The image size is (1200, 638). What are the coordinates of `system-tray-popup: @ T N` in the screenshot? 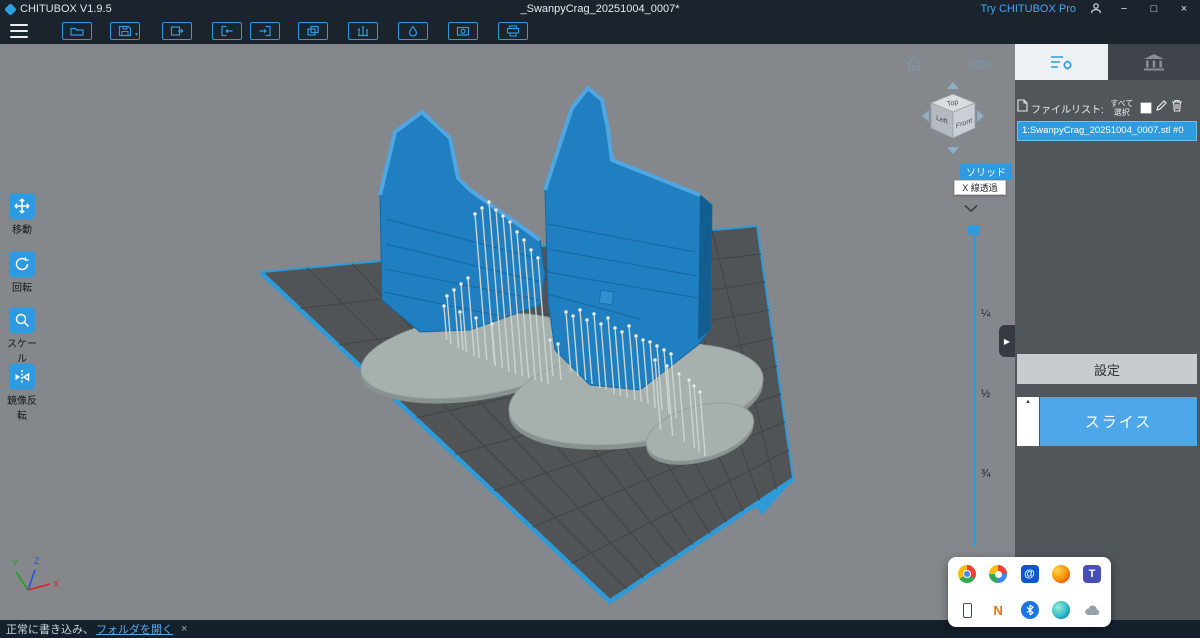 It's located at (1029, 592).